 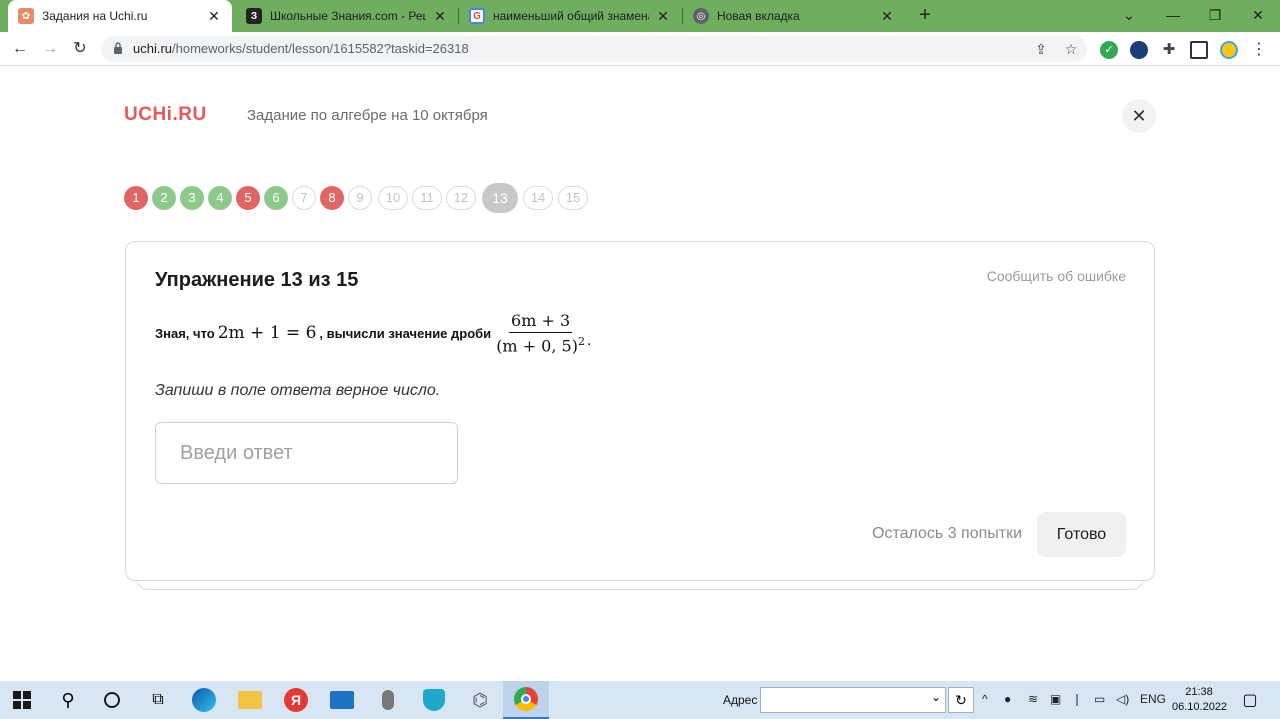 I want to click on minimize-button: —, so click(x=1173, y=16).